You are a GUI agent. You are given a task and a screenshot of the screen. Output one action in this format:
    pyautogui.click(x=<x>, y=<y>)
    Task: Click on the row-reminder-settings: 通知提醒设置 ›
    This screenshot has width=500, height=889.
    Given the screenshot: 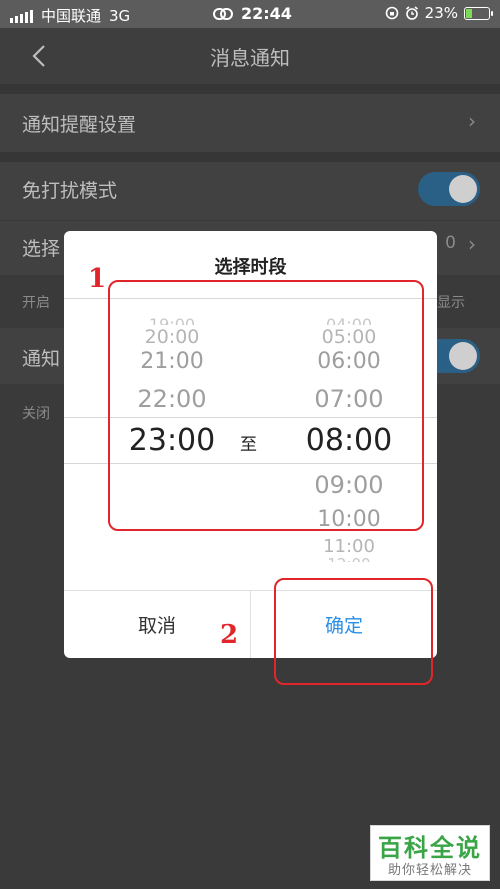 What is the action you would take?
    pyautogui.click(x=250, y=123)
    